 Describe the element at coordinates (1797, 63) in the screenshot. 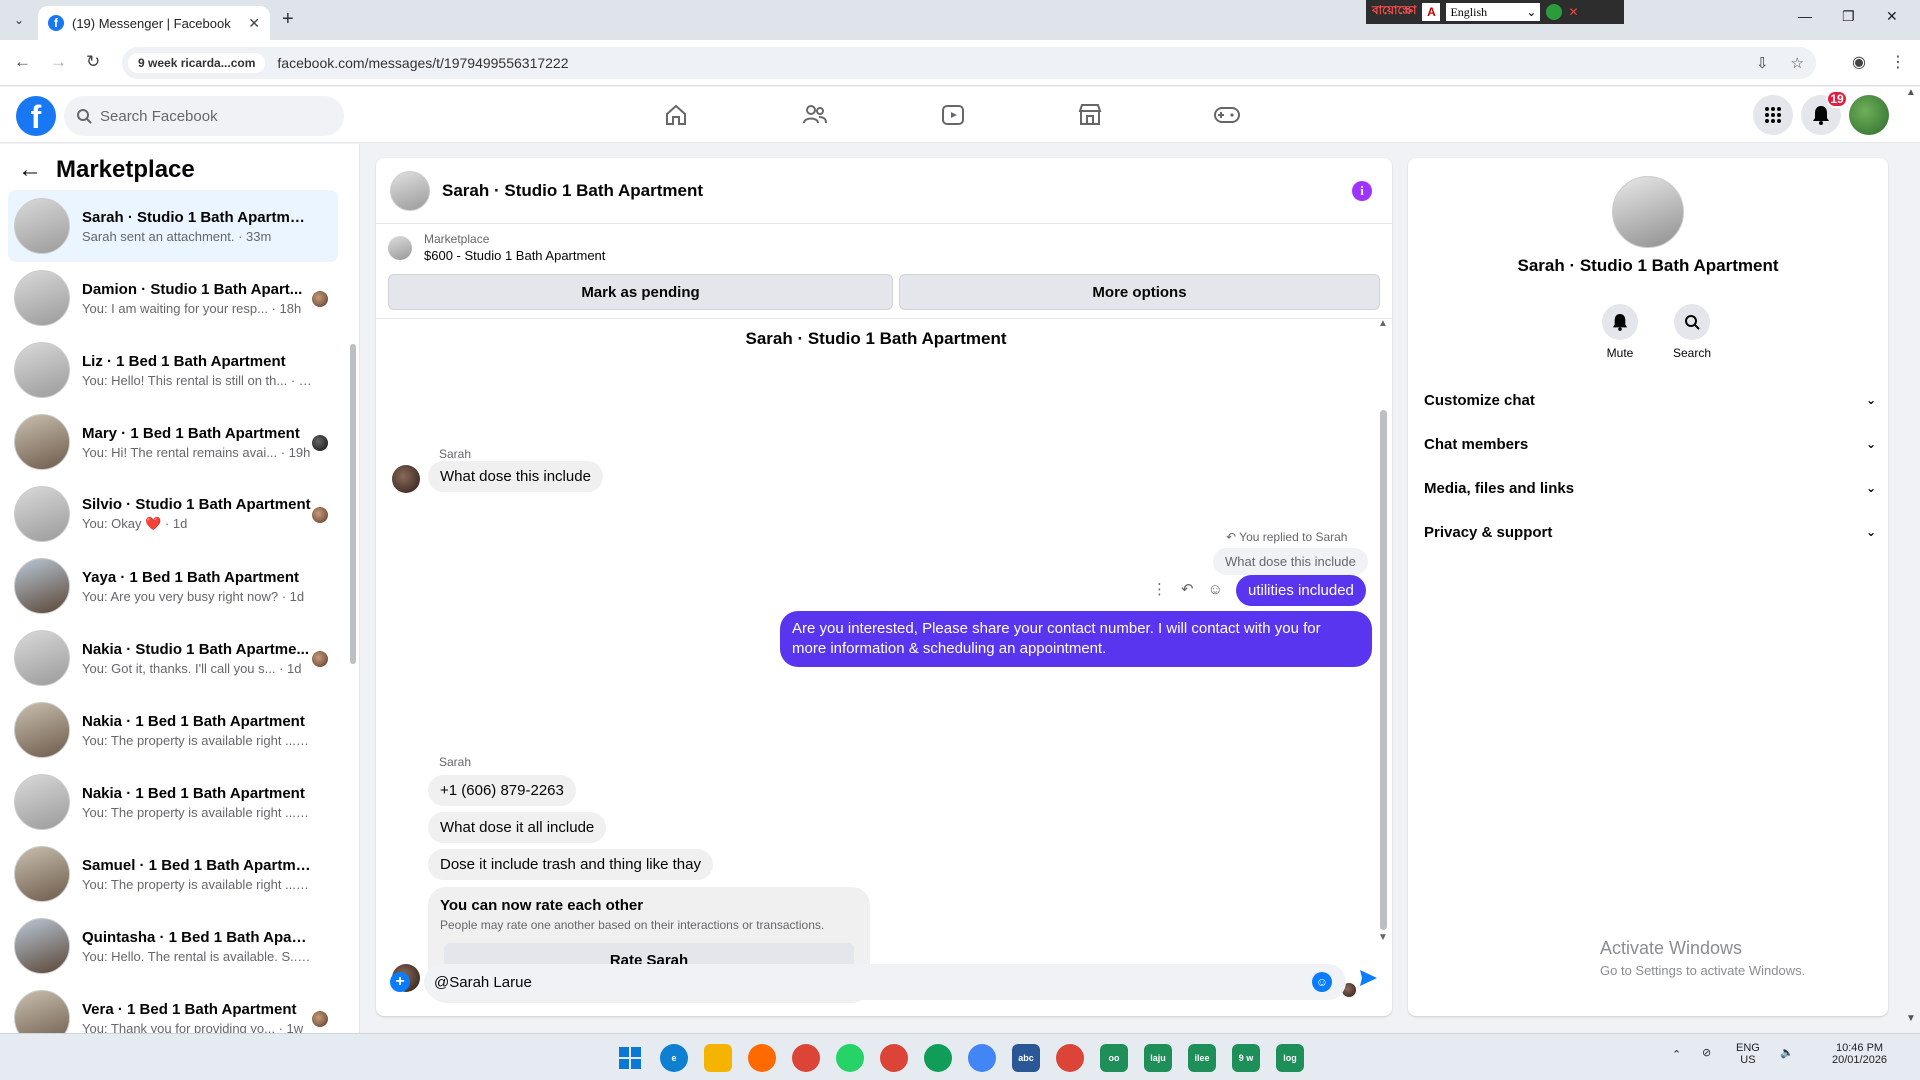

I see `bookmark-star-icon: ☆` at that location.